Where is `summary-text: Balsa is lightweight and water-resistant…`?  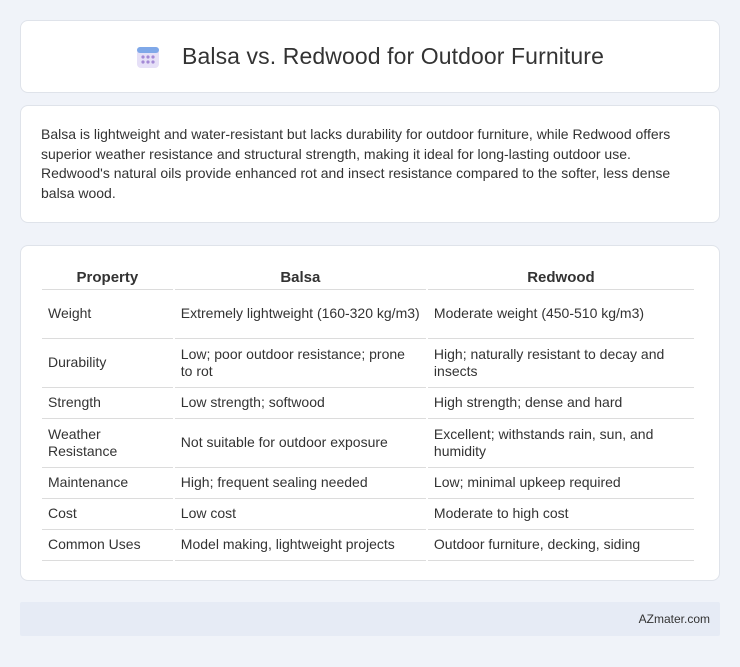
summary-text: Balsa is lightweight and water-resistant… is located at coordinates (356, 163).